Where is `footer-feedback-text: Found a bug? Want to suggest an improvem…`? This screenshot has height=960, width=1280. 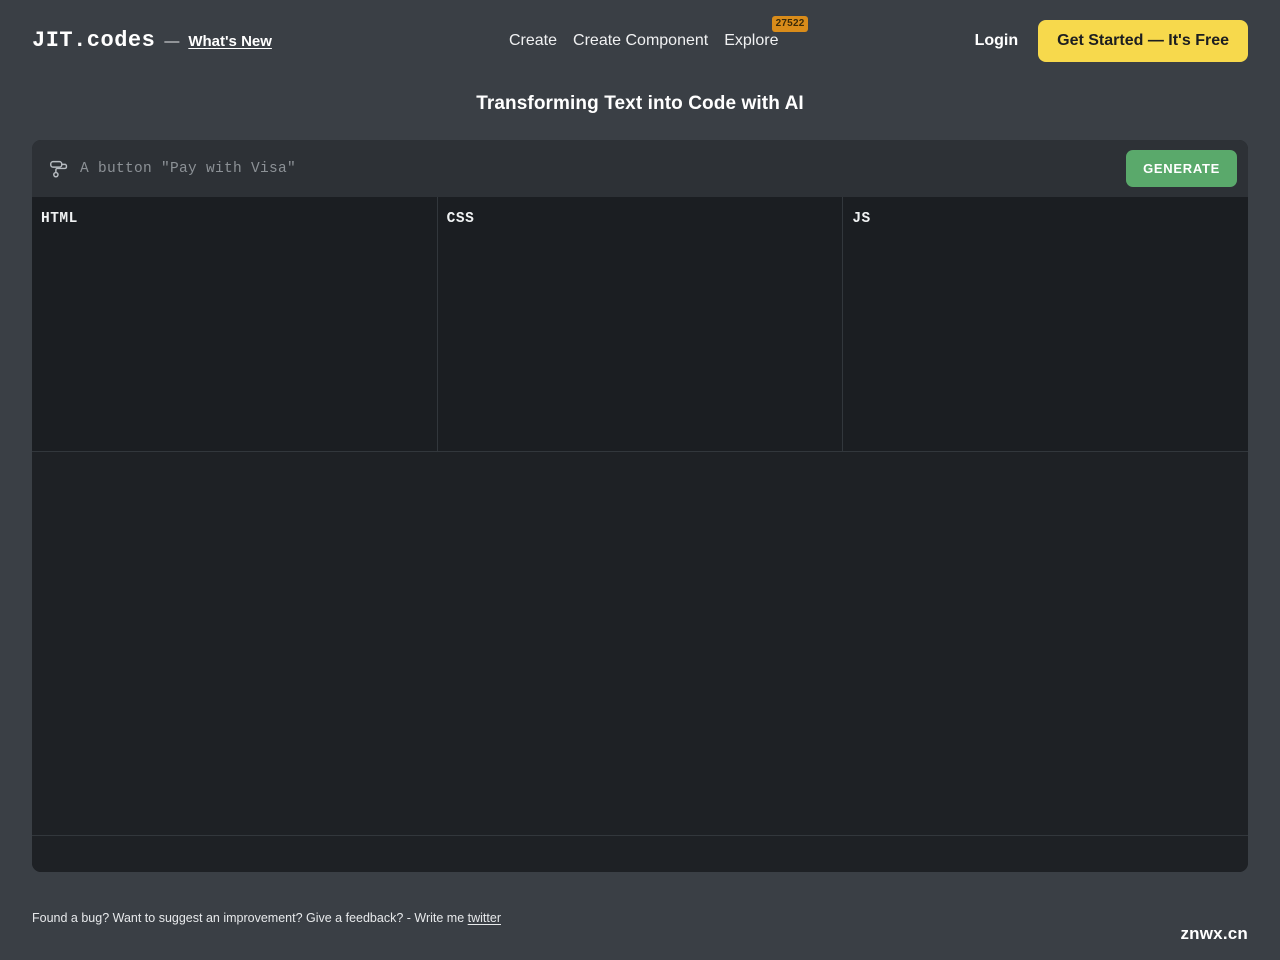 footer-feedback-text: Found a bug? Want to suggest an improvem… is located at coordinates (250, 918).